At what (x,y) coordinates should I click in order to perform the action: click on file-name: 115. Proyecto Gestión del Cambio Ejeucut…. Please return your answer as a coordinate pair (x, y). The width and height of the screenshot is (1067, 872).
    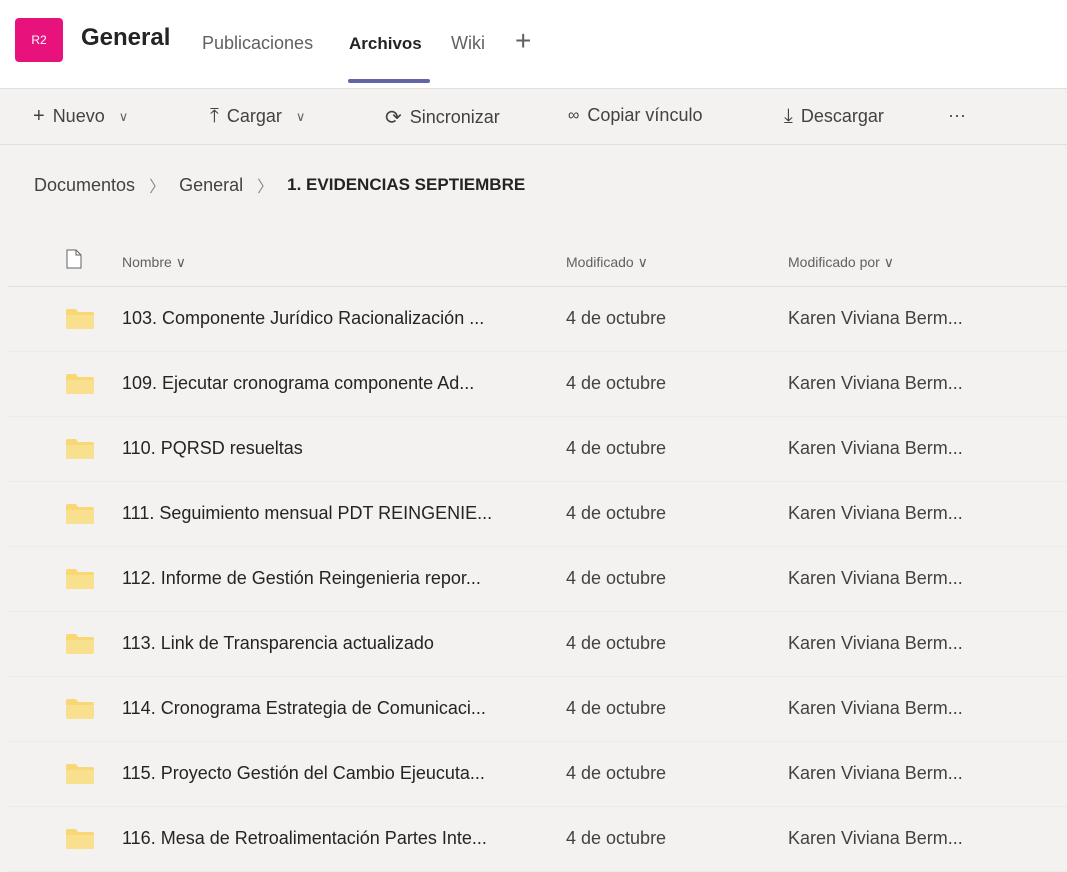
    Looking at the image, I should click on (303, 773).